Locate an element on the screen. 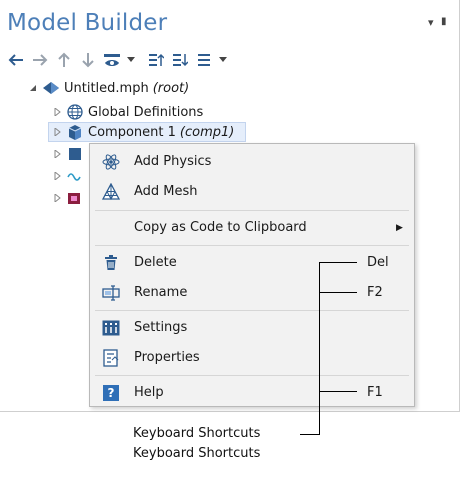  properties-icon is located at coordinates (111, 358).